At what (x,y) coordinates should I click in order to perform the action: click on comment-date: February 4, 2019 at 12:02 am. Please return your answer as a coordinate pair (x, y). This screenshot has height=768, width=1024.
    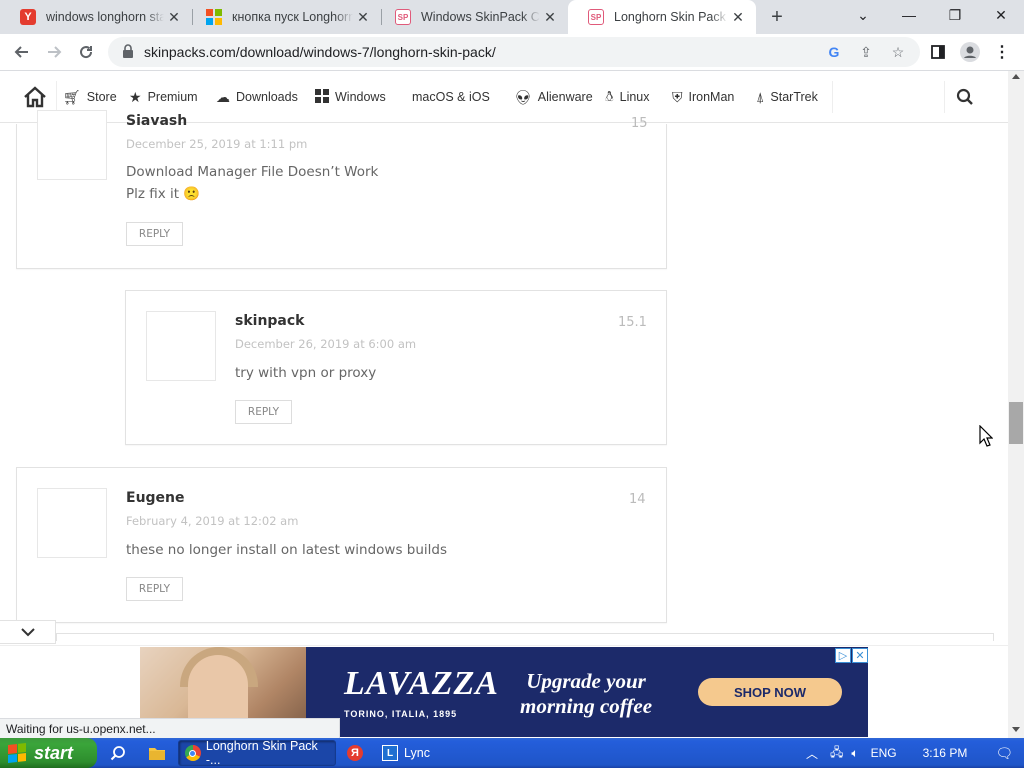
    Looking at the image, I should click on (212, 521).